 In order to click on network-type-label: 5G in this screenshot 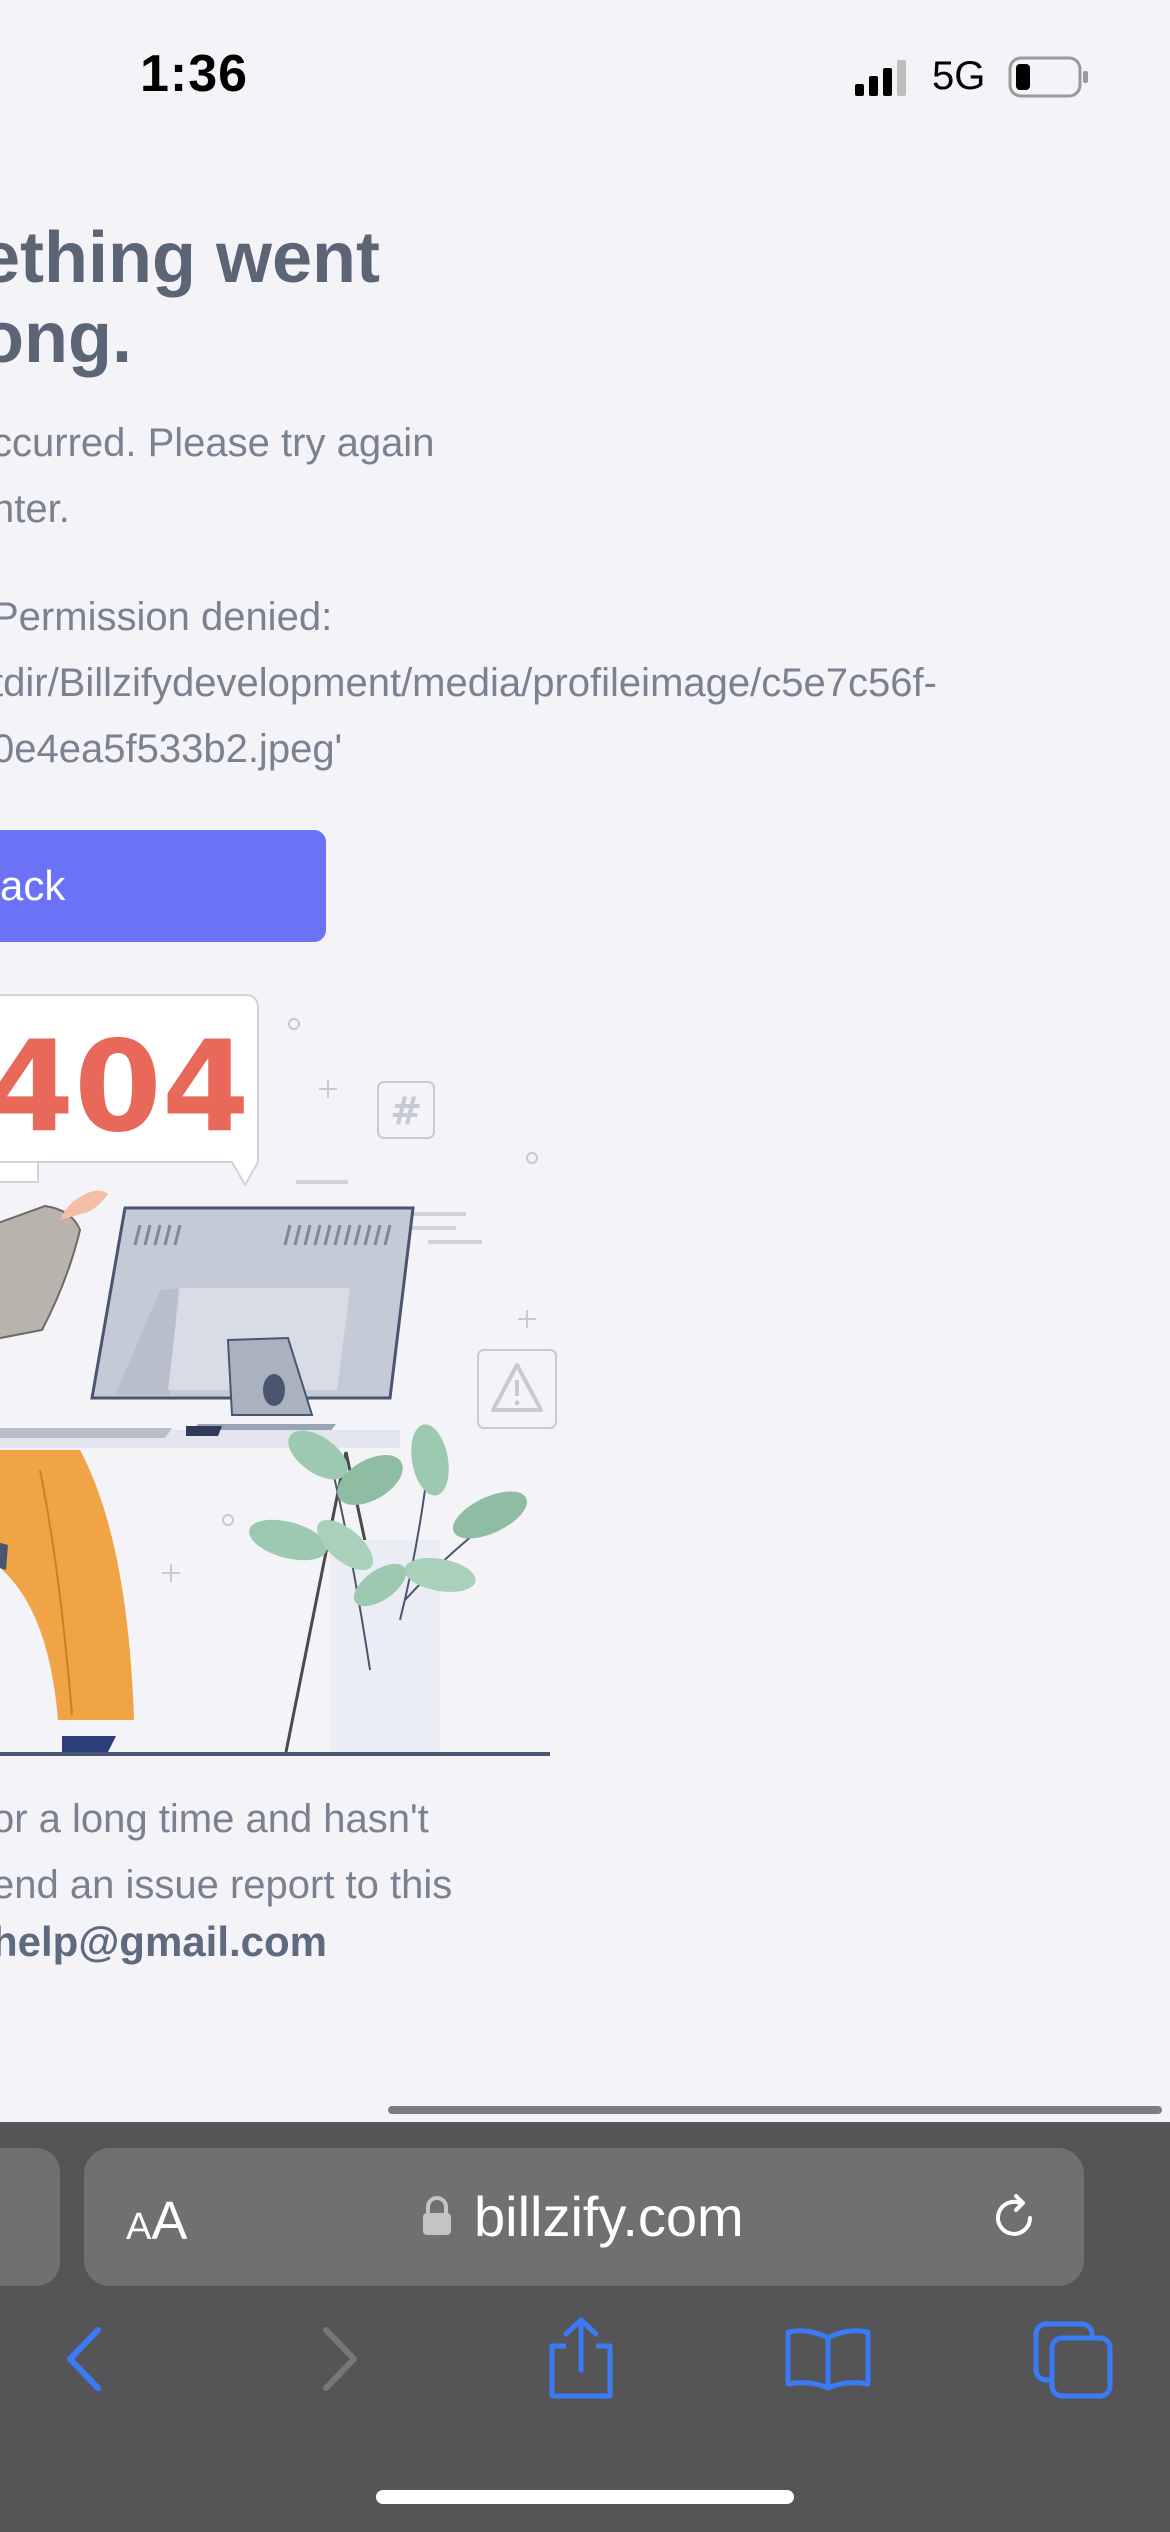, I will do `click(959, 76)`.